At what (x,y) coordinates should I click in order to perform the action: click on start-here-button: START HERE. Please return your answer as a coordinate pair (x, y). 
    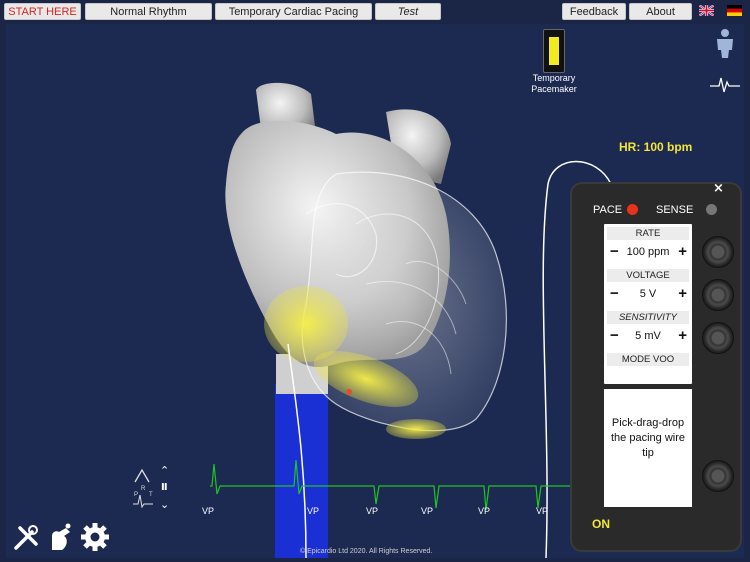
    Looking at the image, I should click on (42, 11).